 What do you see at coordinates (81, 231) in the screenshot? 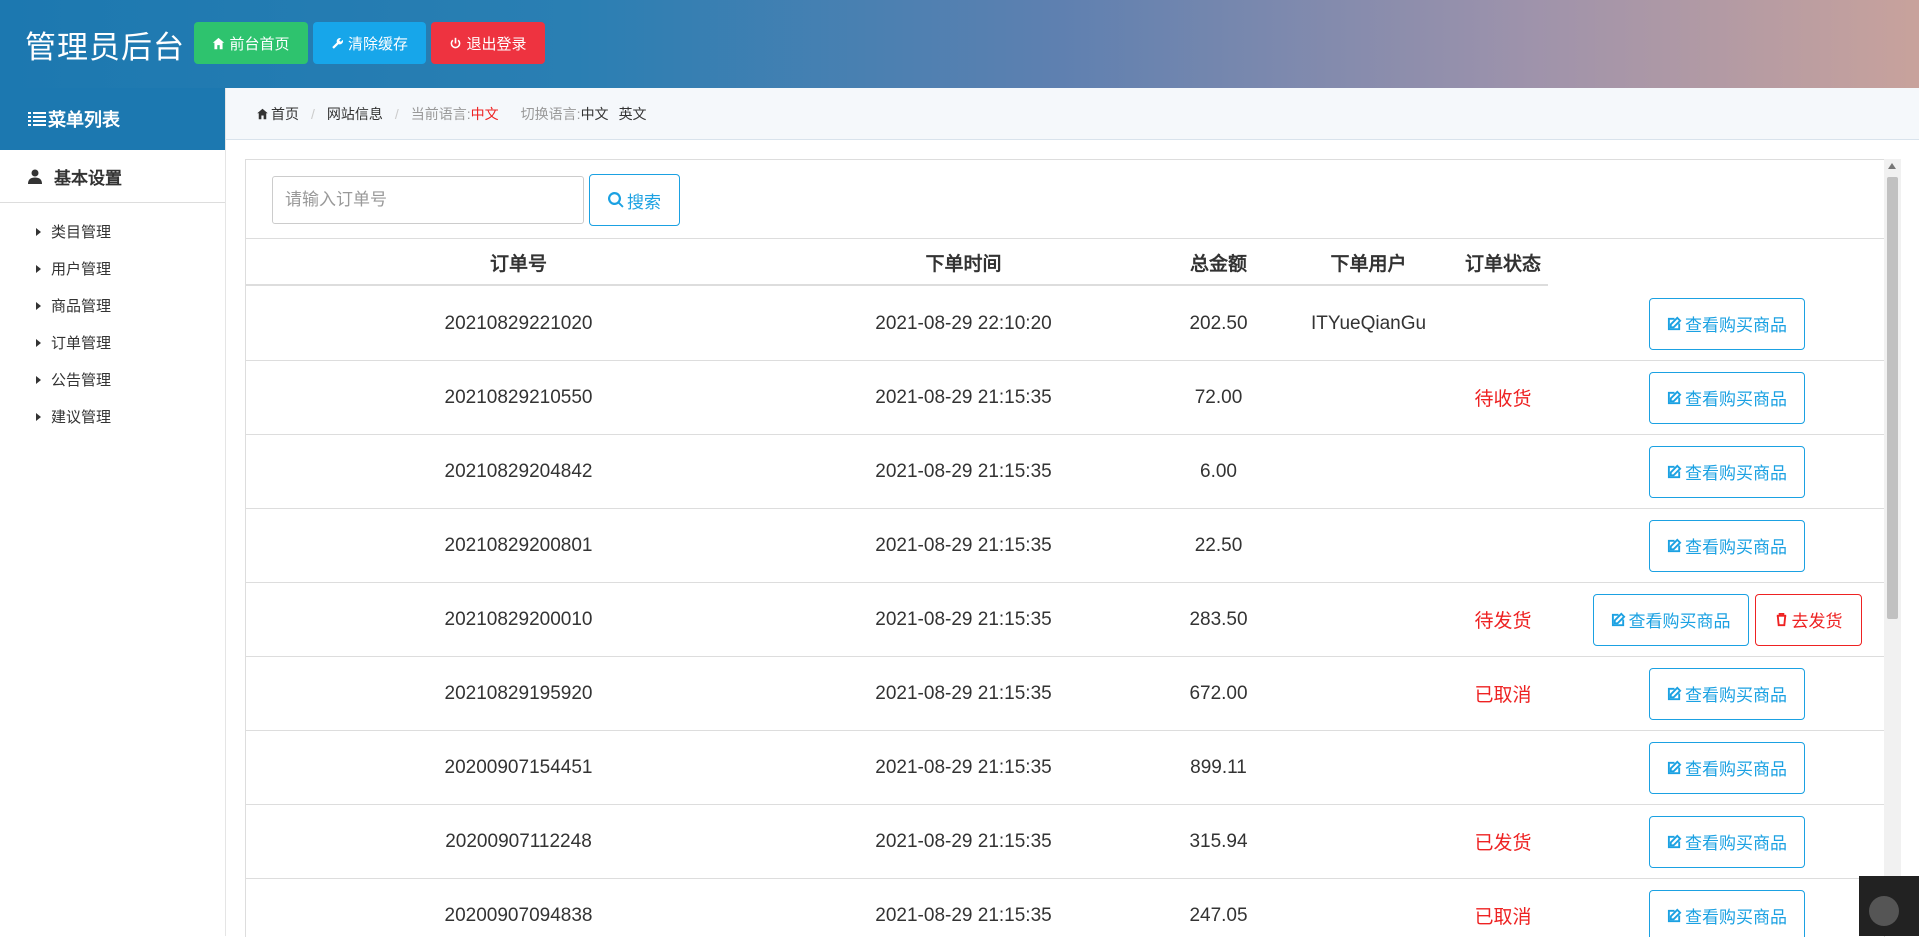
I see `sidebar-item-label: 类目管理` at bounding box center [81, 231].